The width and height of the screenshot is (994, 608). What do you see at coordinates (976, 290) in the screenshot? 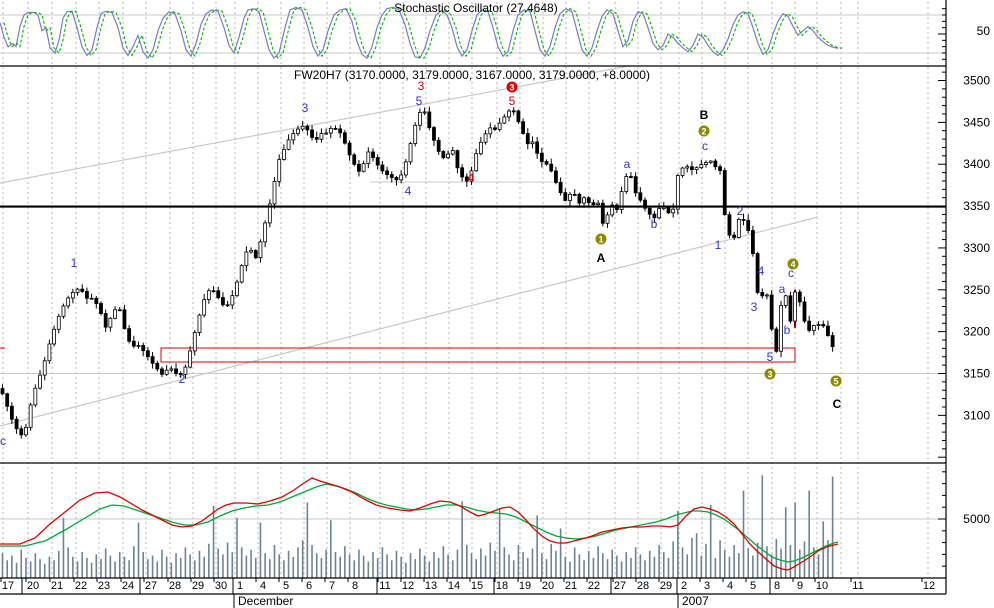
I see `price-axis-label: 3250` at bounding box center [976, 290].